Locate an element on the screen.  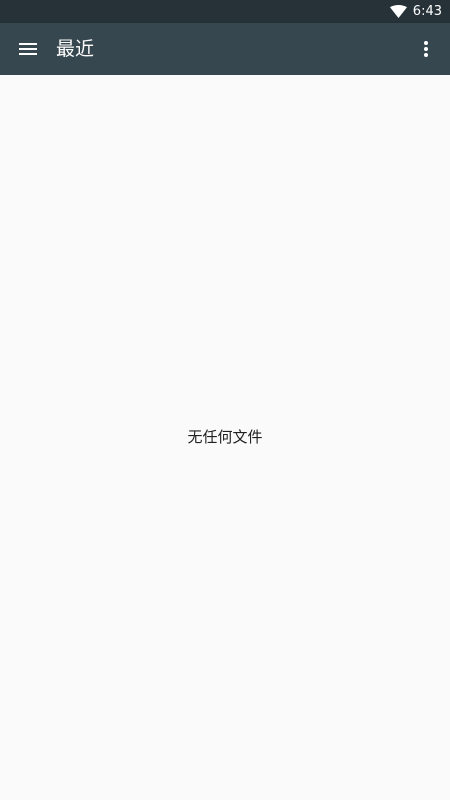
more-vert-icon is located at coordinates (426, 49).